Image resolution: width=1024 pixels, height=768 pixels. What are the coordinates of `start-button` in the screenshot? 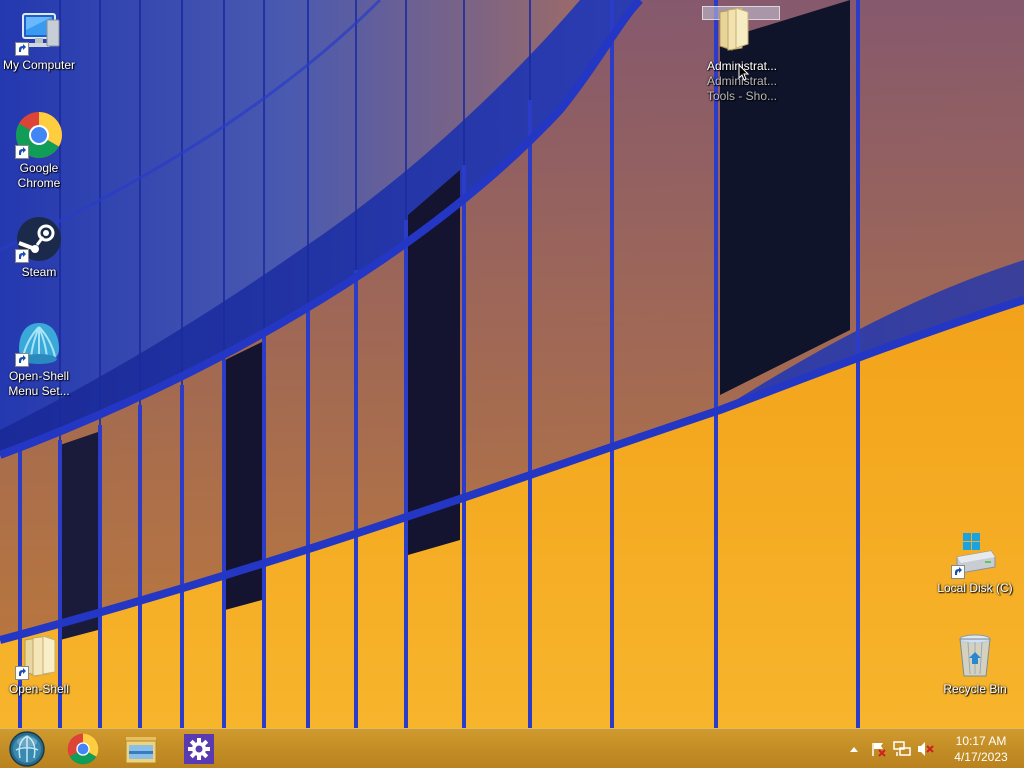 It's located at (27, 748).